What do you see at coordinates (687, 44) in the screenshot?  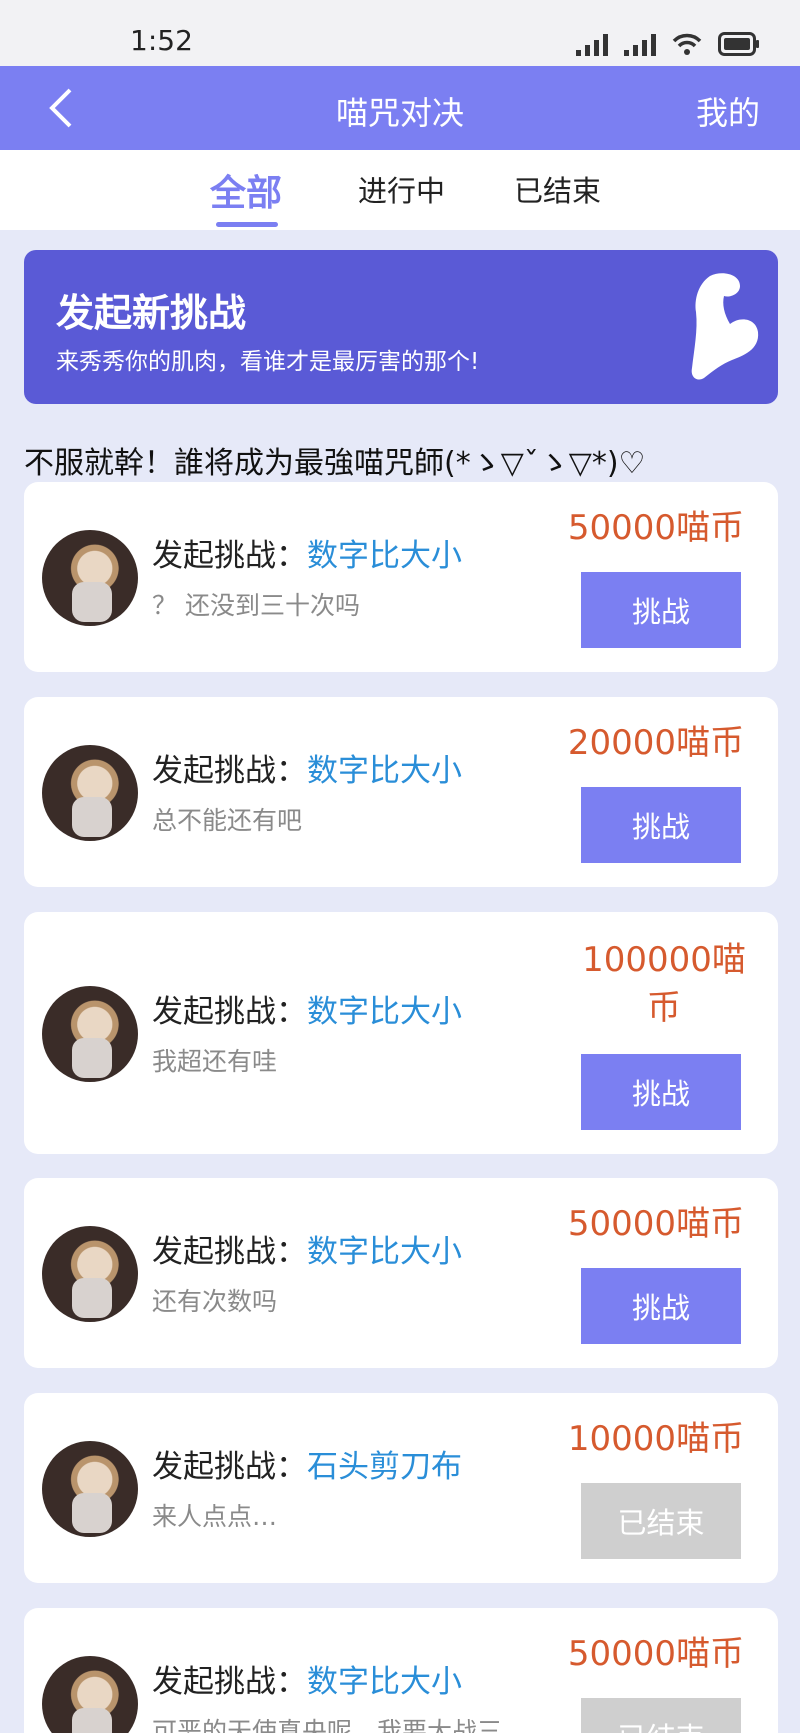 I see `wifi-icon` at bounding box center [687, 44].